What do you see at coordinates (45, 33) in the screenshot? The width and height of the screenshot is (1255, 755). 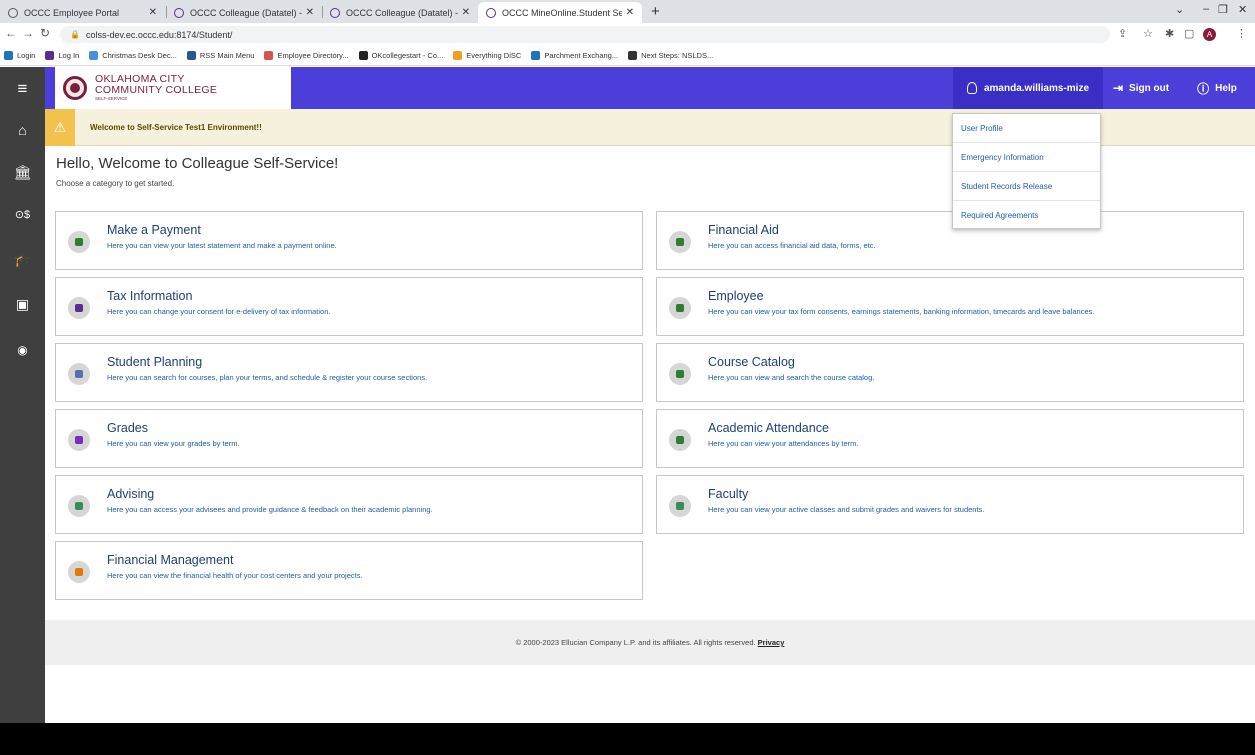 I see `reload-icon: ↻` at bounding box center [45, 33].